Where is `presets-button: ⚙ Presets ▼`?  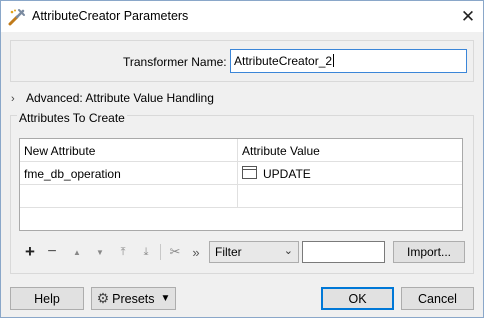
presets-button: ⚙ Presets ▼ is located at coordinates (133, 298).